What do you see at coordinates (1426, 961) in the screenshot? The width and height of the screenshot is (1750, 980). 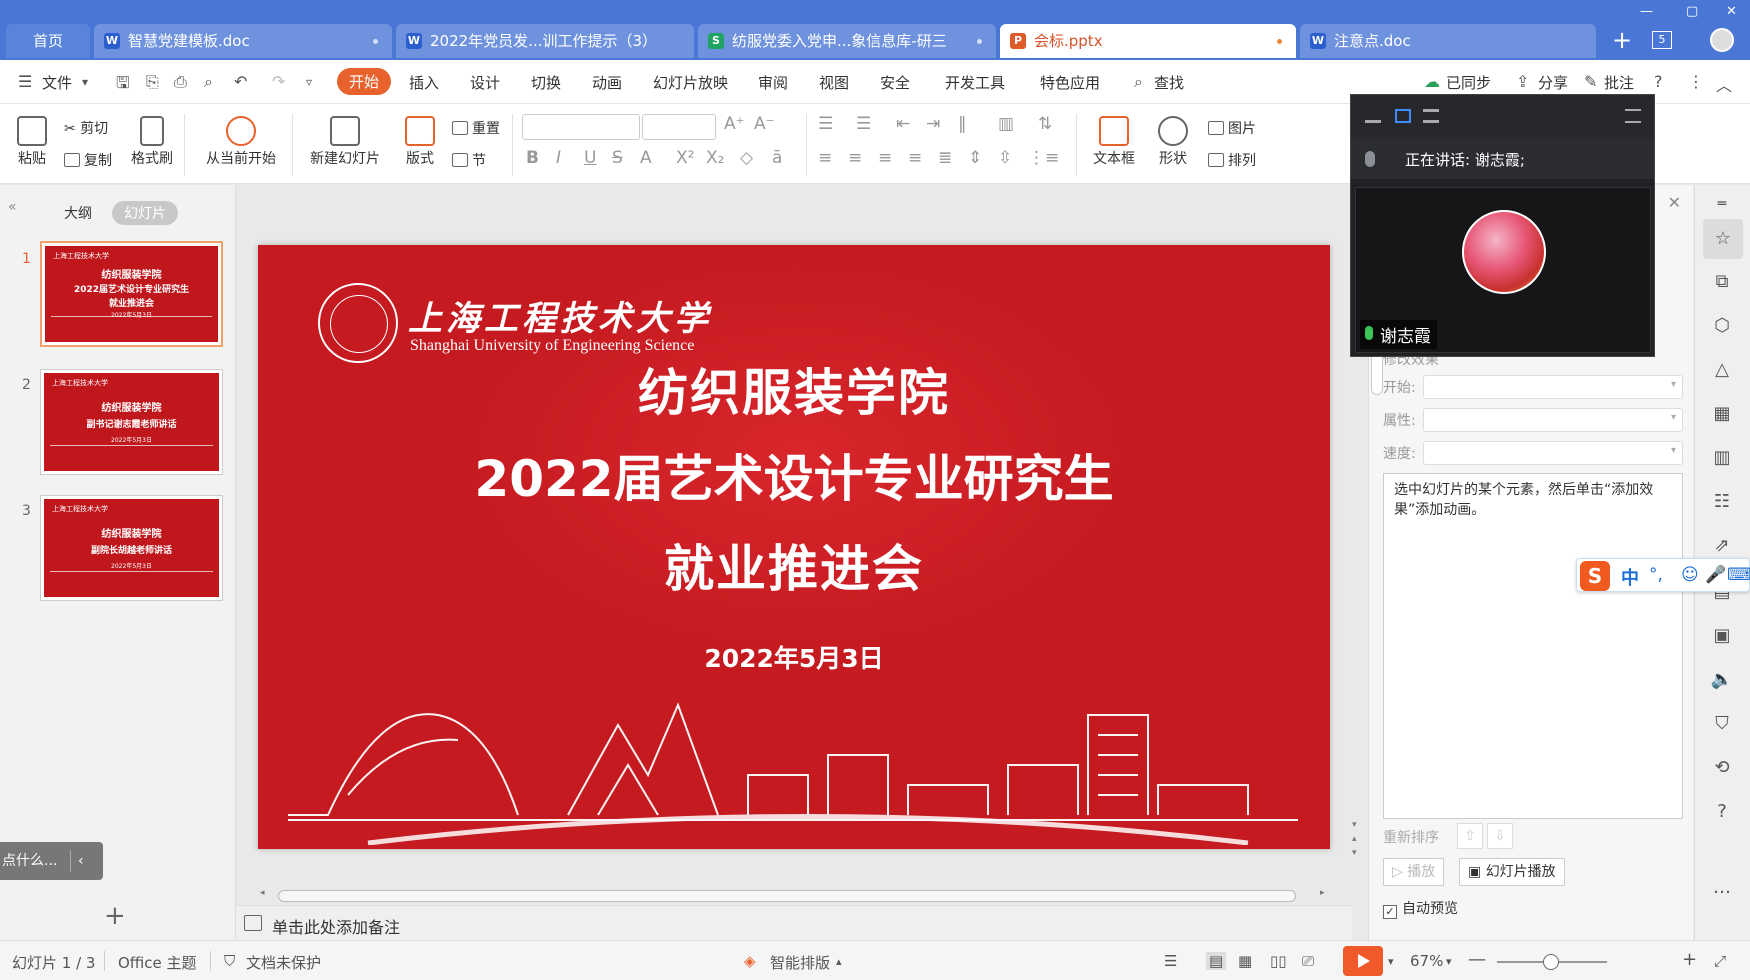 I see `zoom-level: 67%` at bounding box center [1426, 961].